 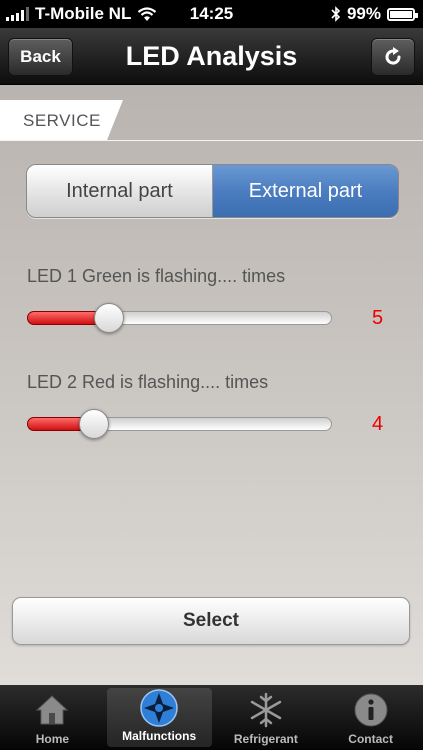 I want to click on status-bar: T-Mobile NL 14:25 99%, so click(x=211, y=14).